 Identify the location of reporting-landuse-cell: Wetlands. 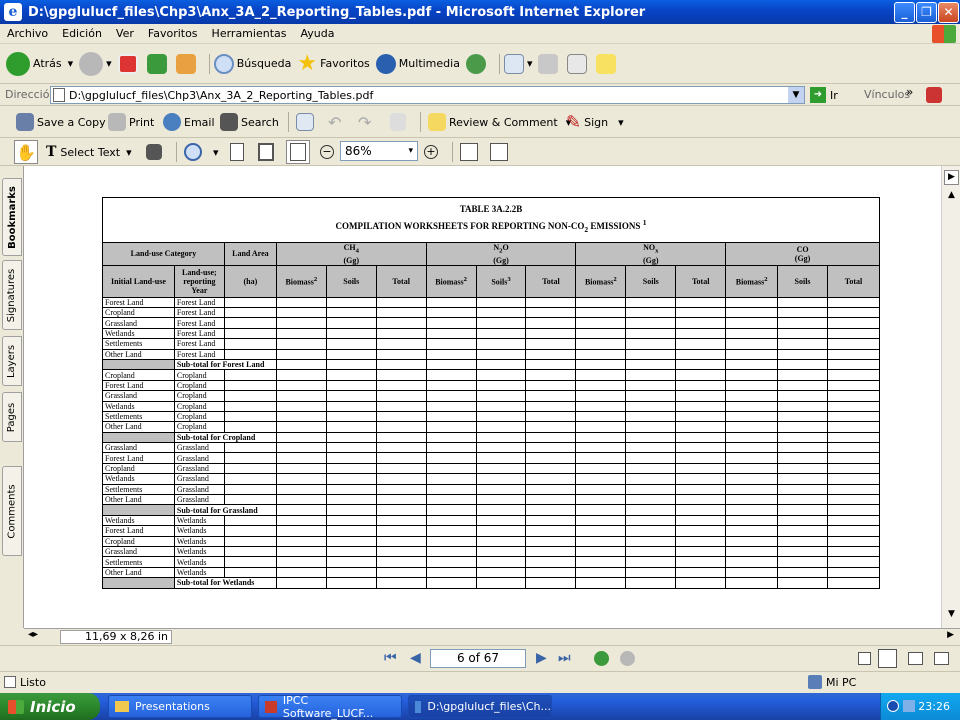
(199, 520).